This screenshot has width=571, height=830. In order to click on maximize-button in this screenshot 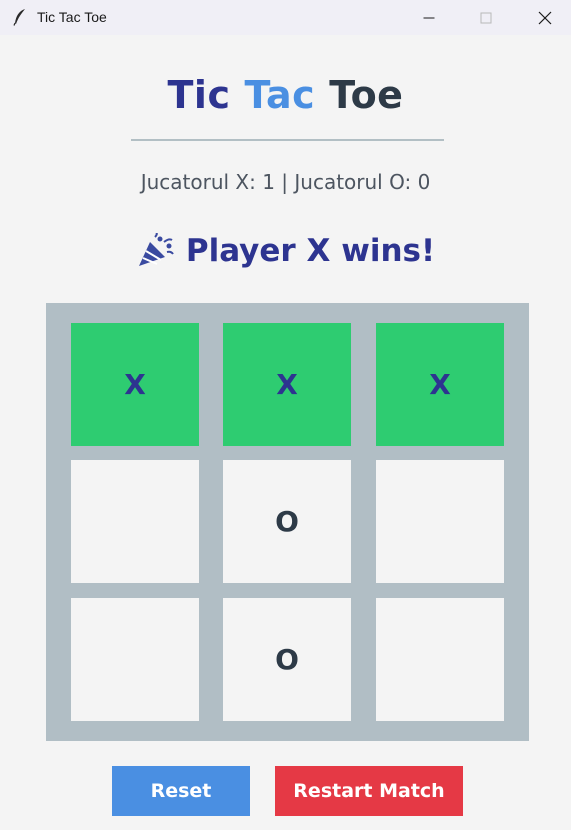, I will do `click(486, 17)`.